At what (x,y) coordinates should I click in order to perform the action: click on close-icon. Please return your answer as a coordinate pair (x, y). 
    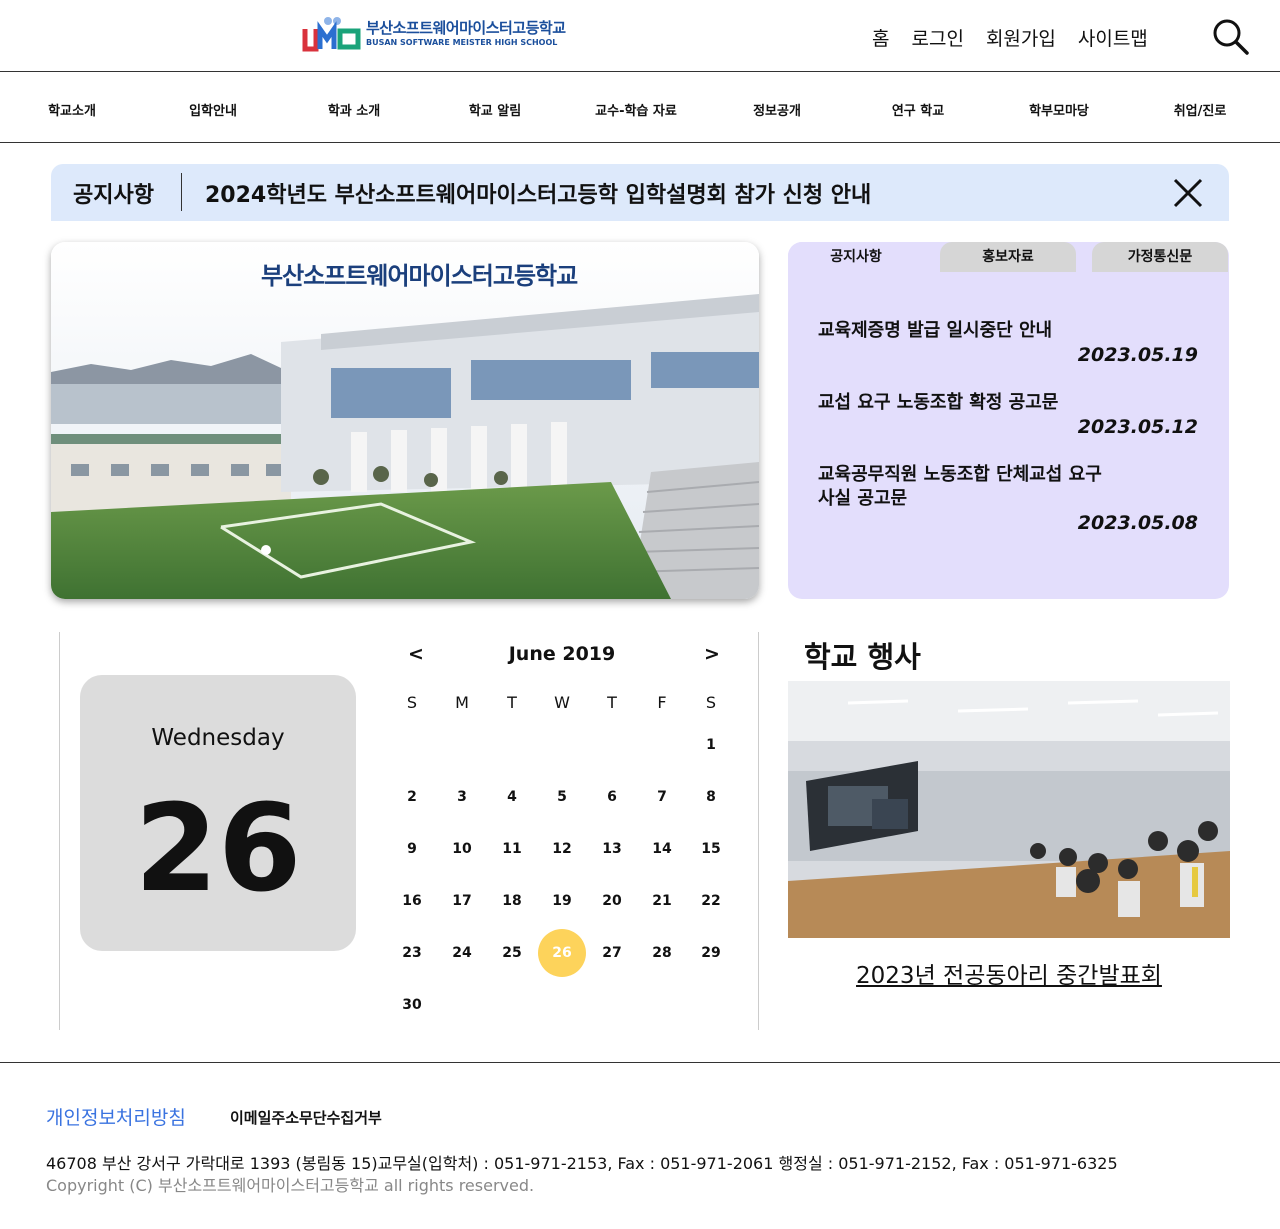
    Looking at the image, I should click on (1188, 193).